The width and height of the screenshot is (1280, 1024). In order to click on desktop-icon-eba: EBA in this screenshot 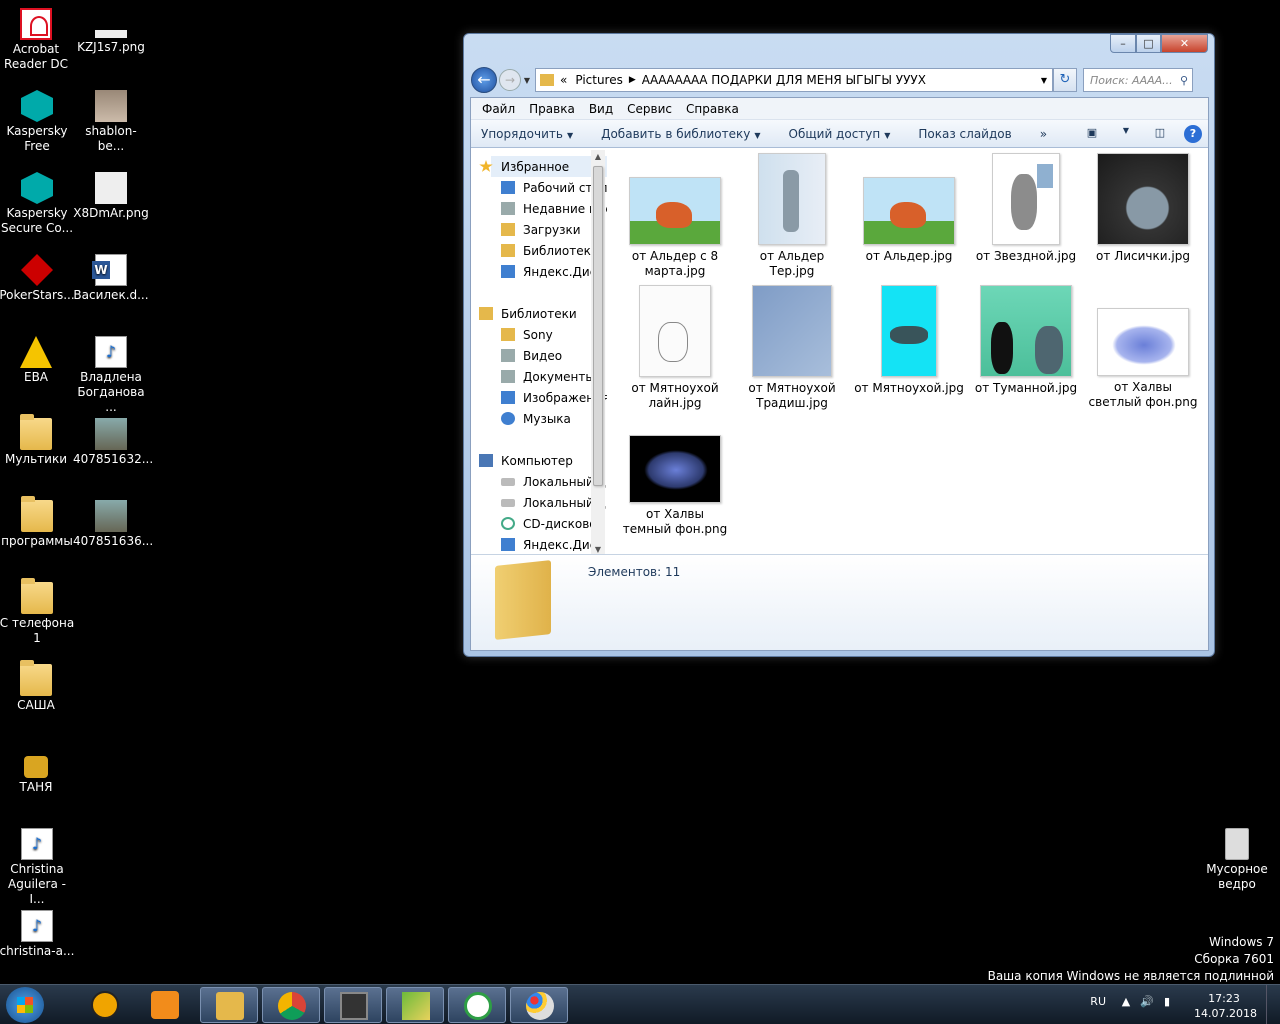, I will do `click(37, 360)`.